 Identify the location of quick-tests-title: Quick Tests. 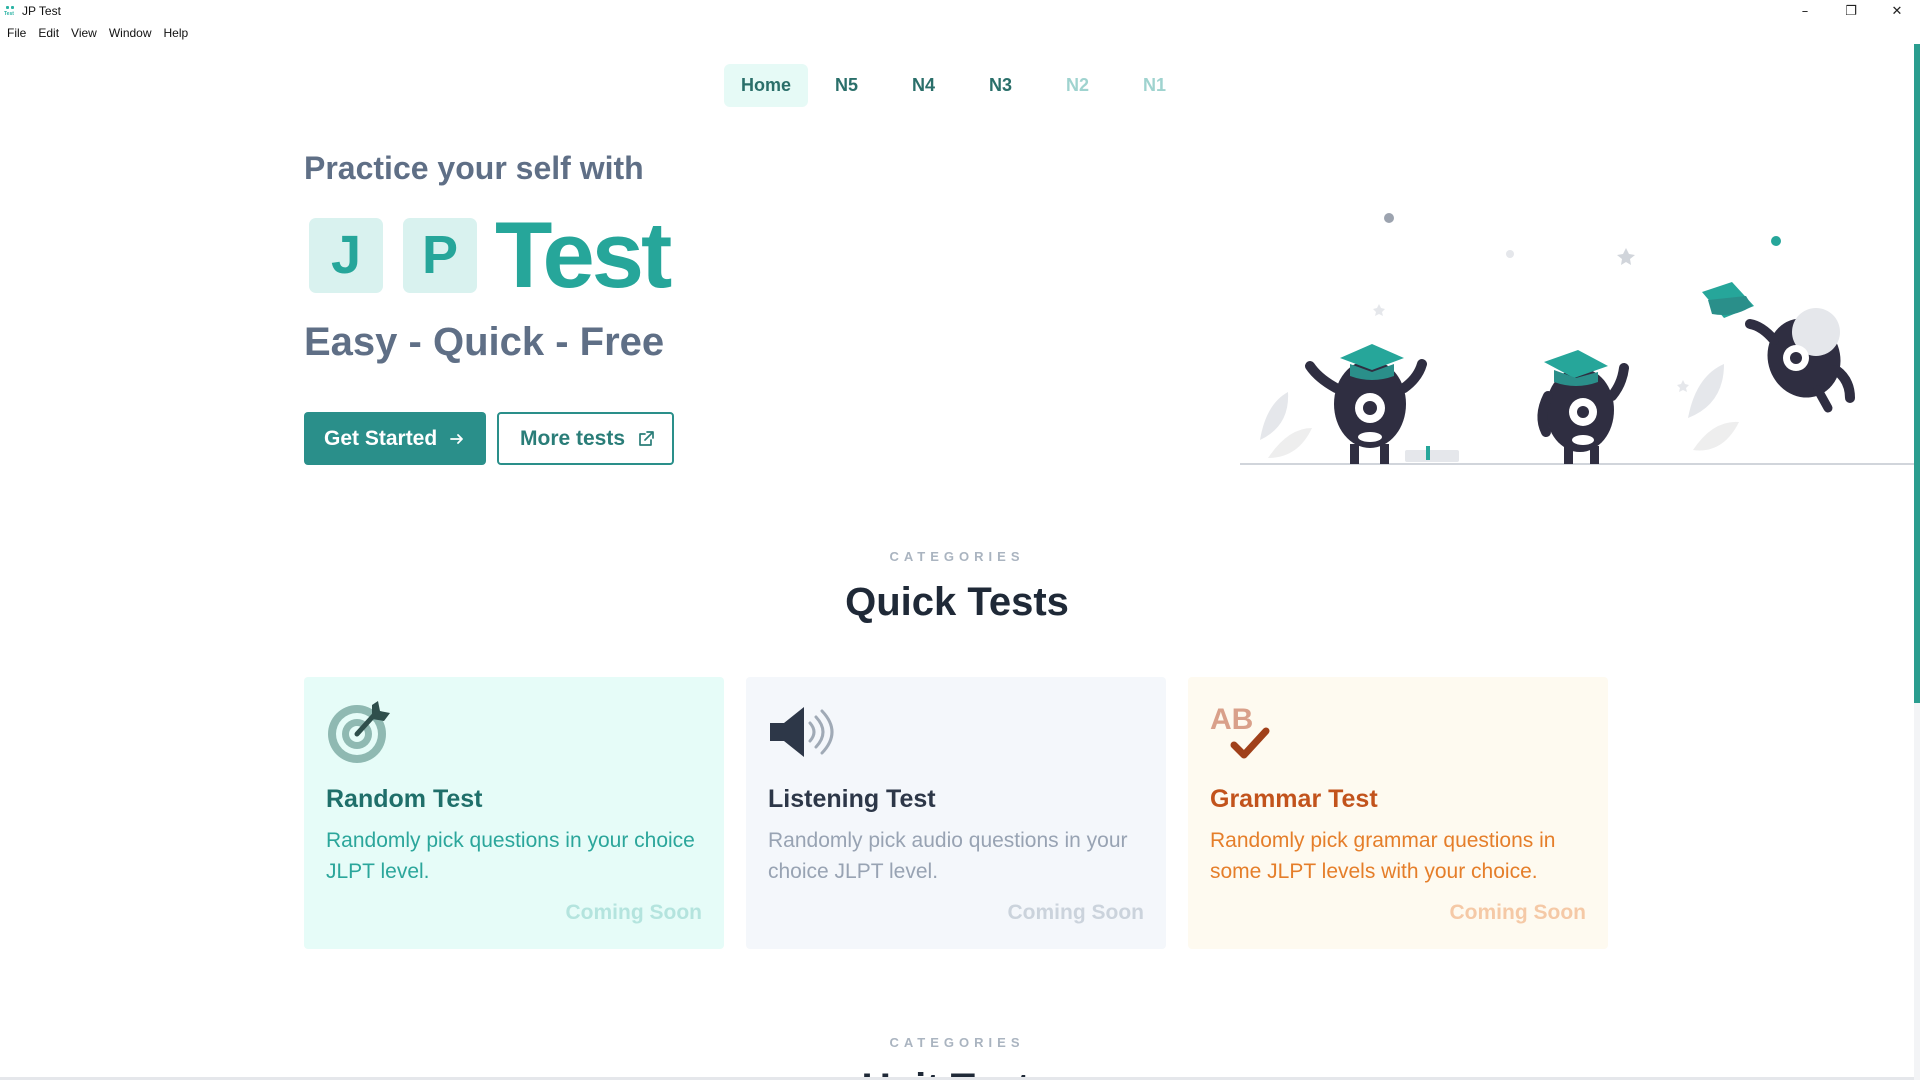
(957, 602).